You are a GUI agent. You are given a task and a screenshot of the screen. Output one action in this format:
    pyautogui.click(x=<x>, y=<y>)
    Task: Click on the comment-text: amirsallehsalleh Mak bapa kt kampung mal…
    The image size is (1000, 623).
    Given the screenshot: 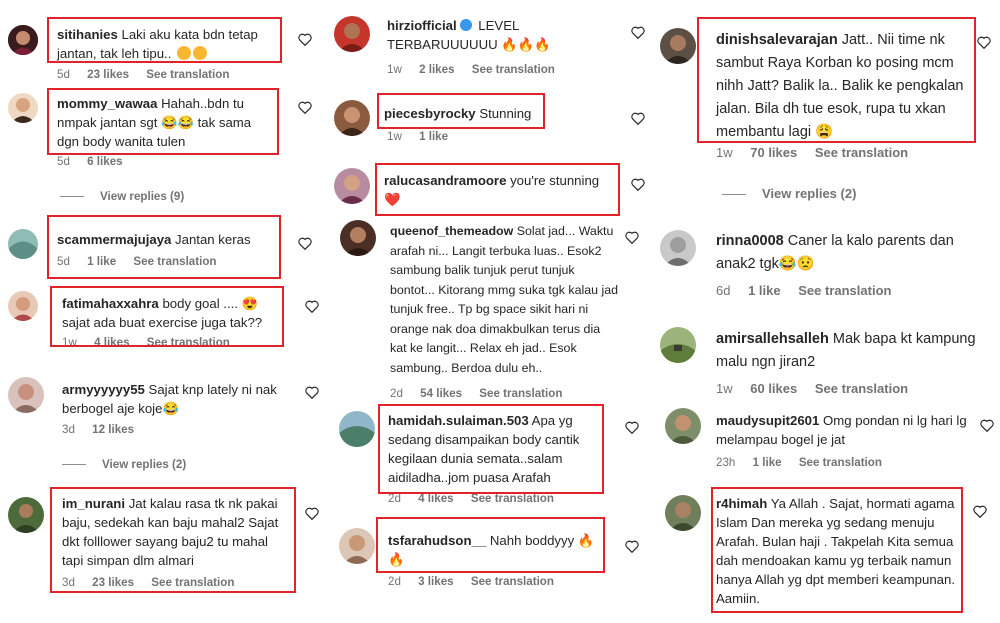 What is the action you would take?
    pyautogui.click(x=846, y=351)
    